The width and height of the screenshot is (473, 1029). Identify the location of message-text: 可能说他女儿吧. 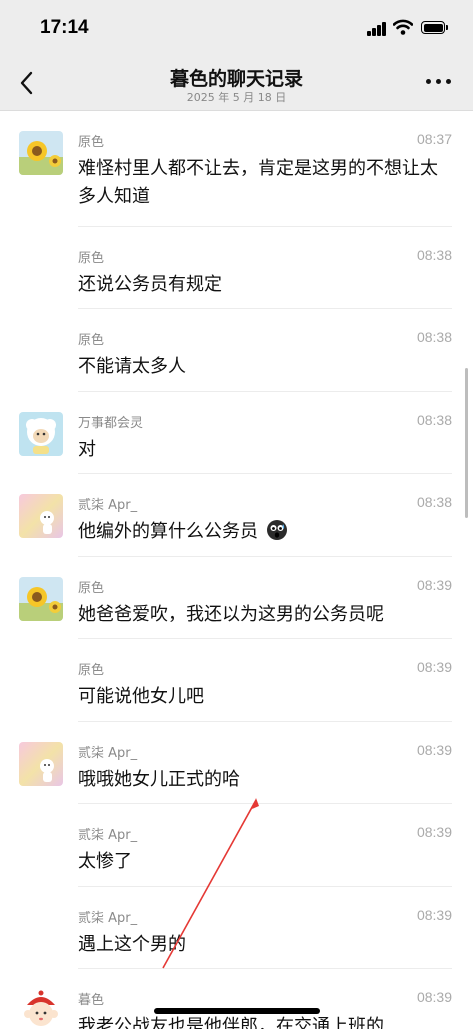
(141, 696).